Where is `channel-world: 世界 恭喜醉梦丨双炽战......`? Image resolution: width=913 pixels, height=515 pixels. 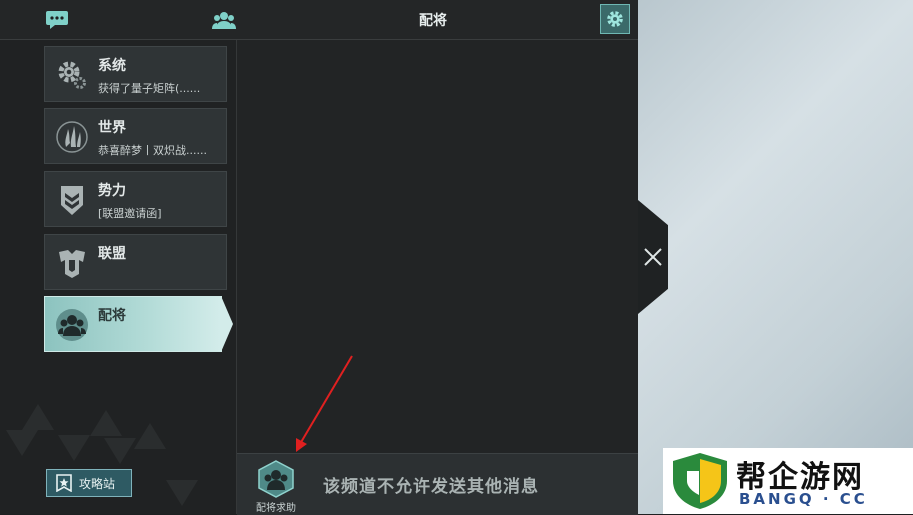 channel-world: 世界 恭喜醉梦丨双炽战...... is located at coordinates (135, 136).